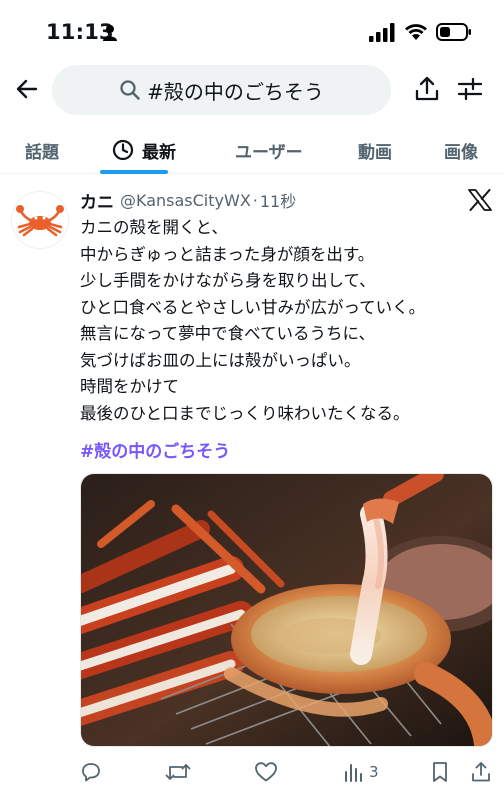 The image size is (504, 800). I want to click on tab-images: 画像, so click(461, 150).